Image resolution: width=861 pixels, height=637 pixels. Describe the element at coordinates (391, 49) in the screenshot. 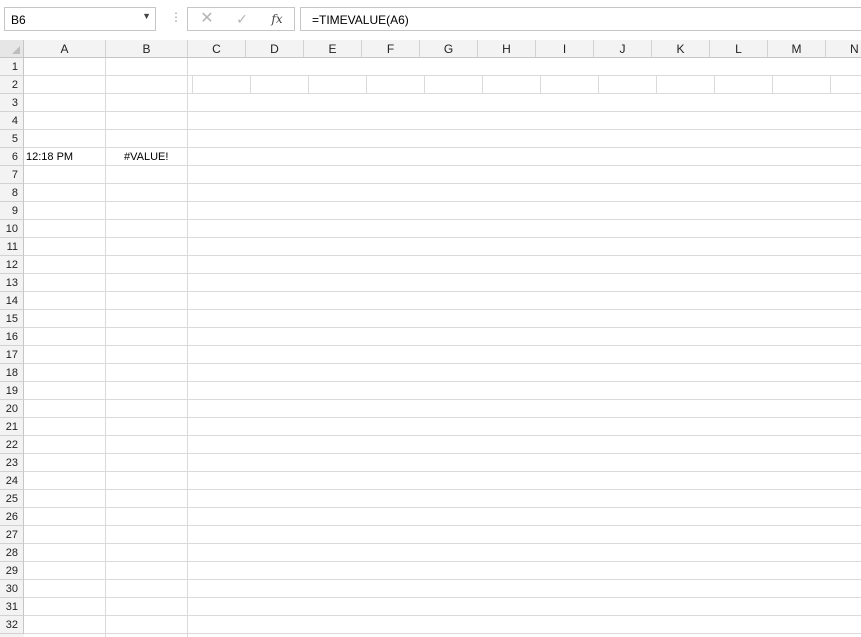

I see `column-header-f: F` at that location.